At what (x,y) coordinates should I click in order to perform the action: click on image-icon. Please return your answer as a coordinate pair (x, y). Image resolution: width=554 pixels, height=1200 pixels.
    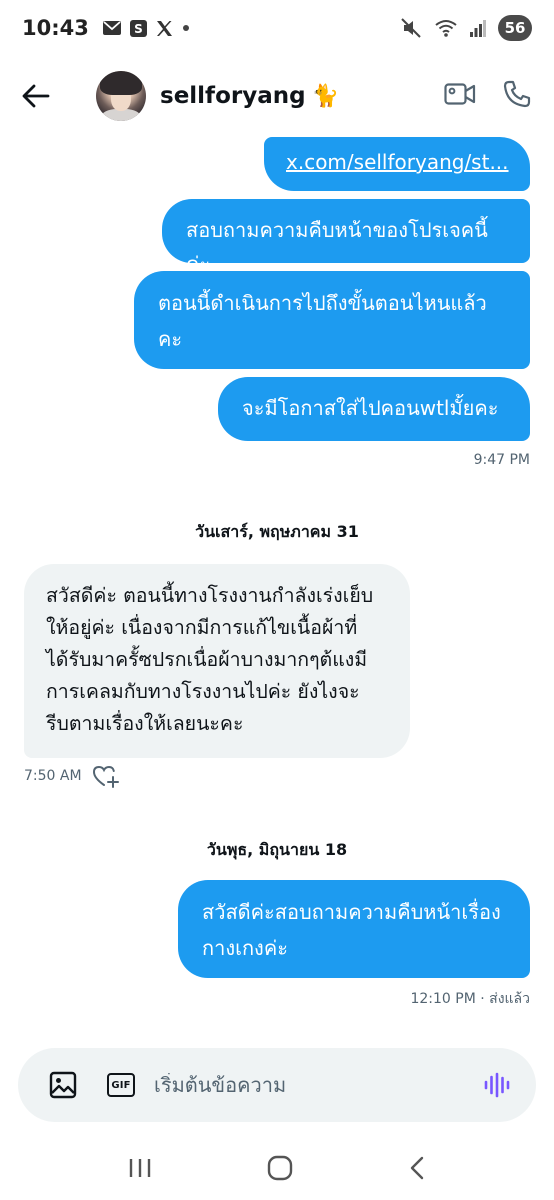
    Looking at the image, I should click on (63, 1085).